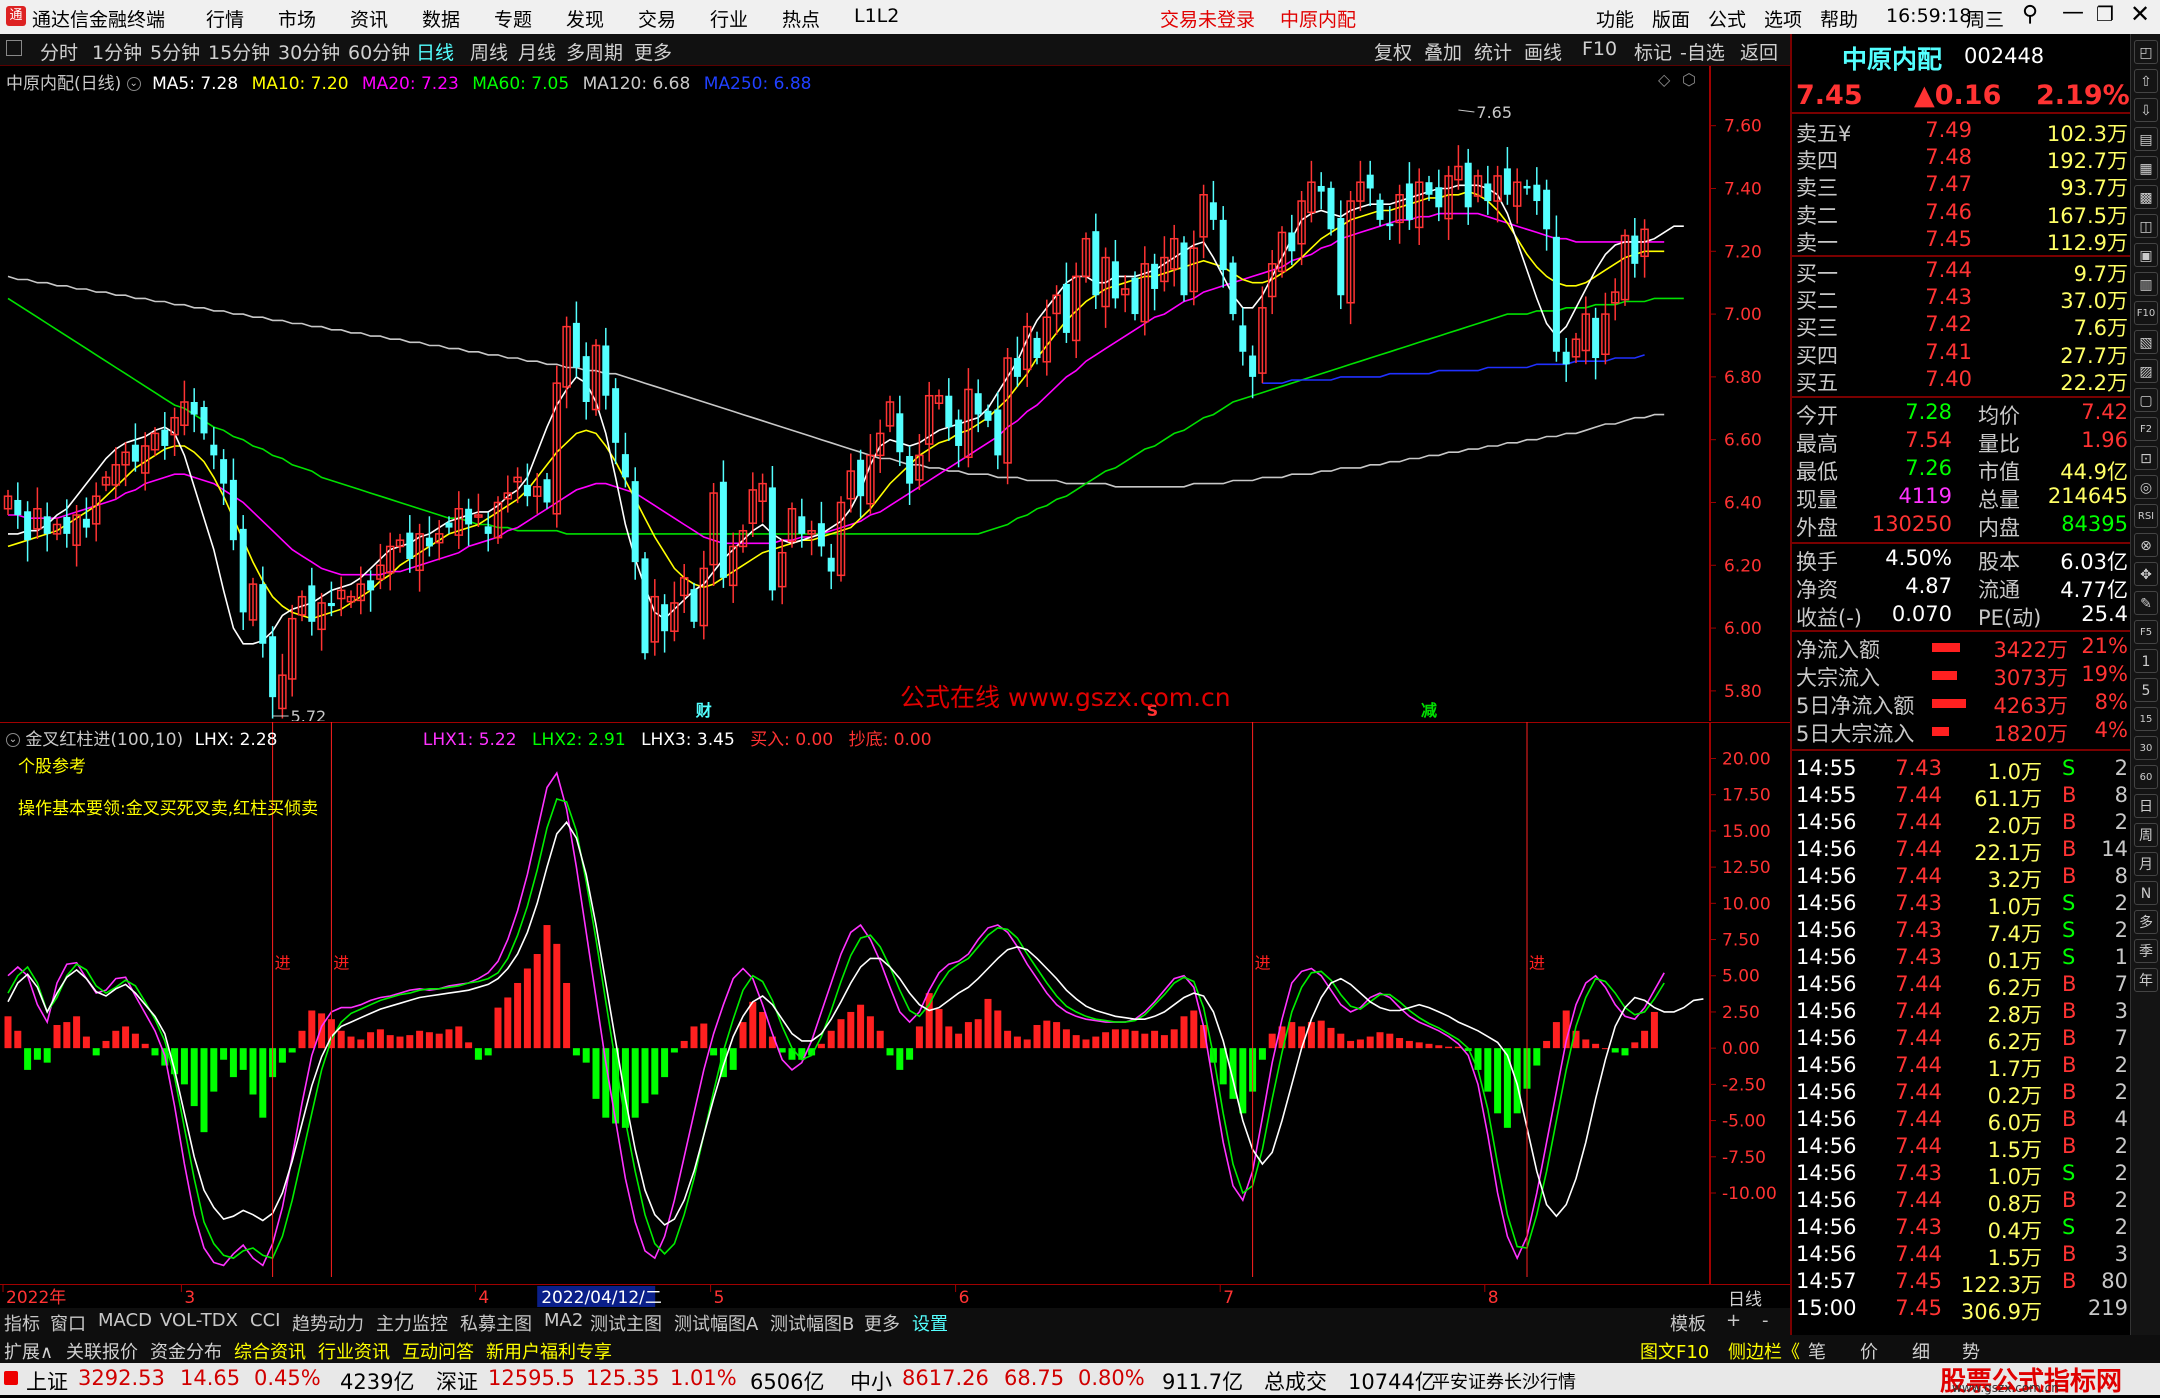  Describe the element at coordinates (225, 18) in the screenshot. I see `menu-item-market: 行情` at that location.